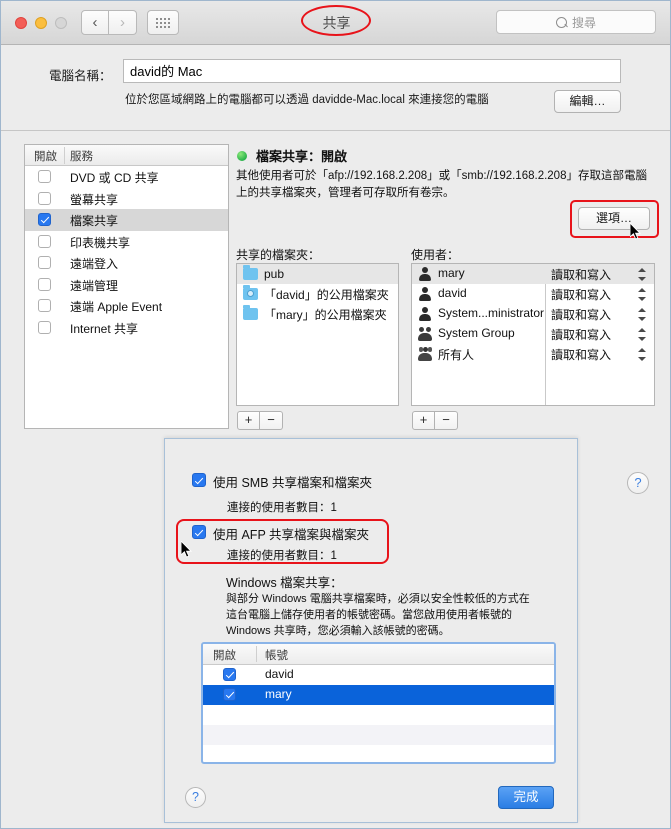 The height and width of the screenshot is (829, 671). Describe the element at coordinates (282, 508) in the screenshot. I see `smb-connected-count: 連接的使用者數目：1` at that location.